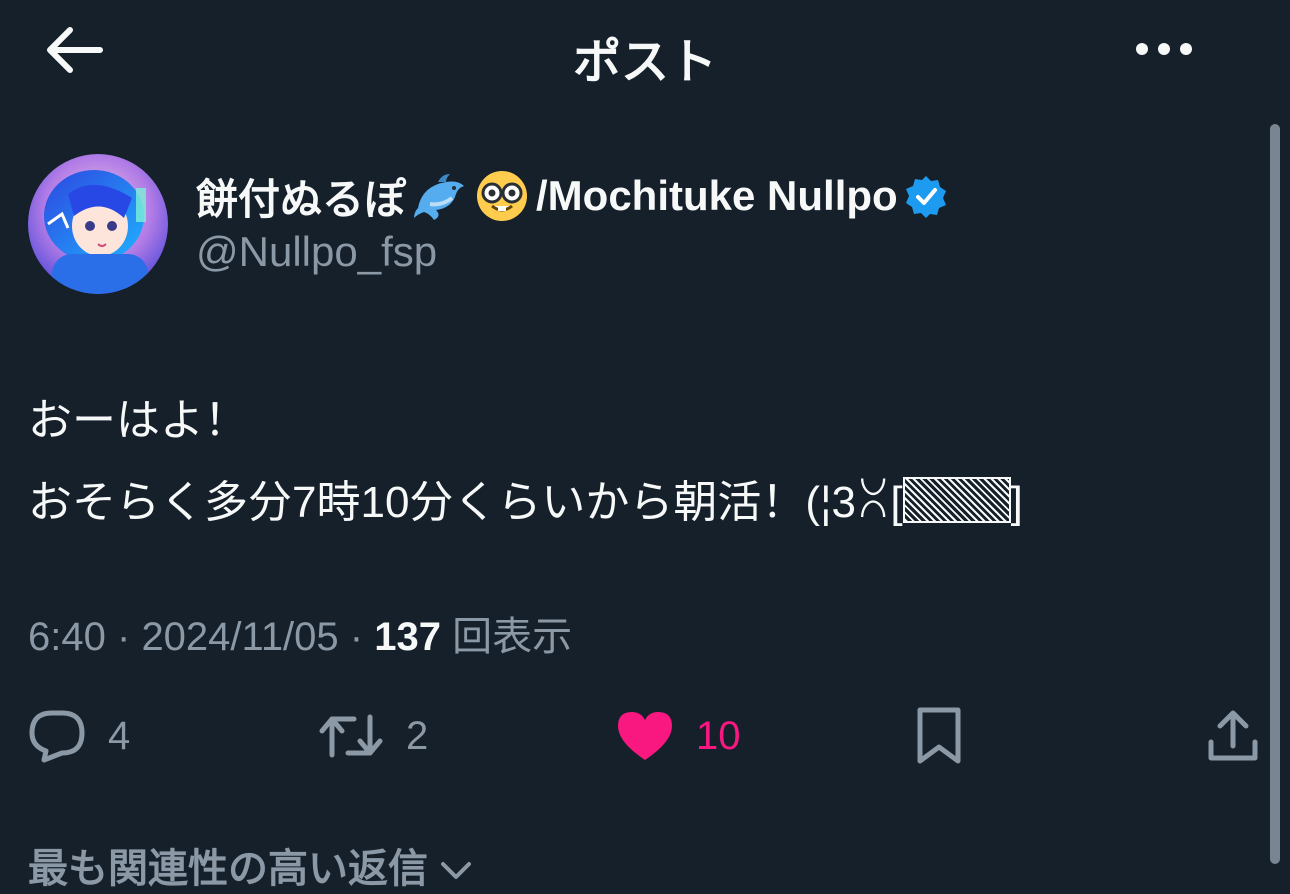 The width and height of the screenshot is (1290, 894). I want to click on share-icon, so click(1233, 735).